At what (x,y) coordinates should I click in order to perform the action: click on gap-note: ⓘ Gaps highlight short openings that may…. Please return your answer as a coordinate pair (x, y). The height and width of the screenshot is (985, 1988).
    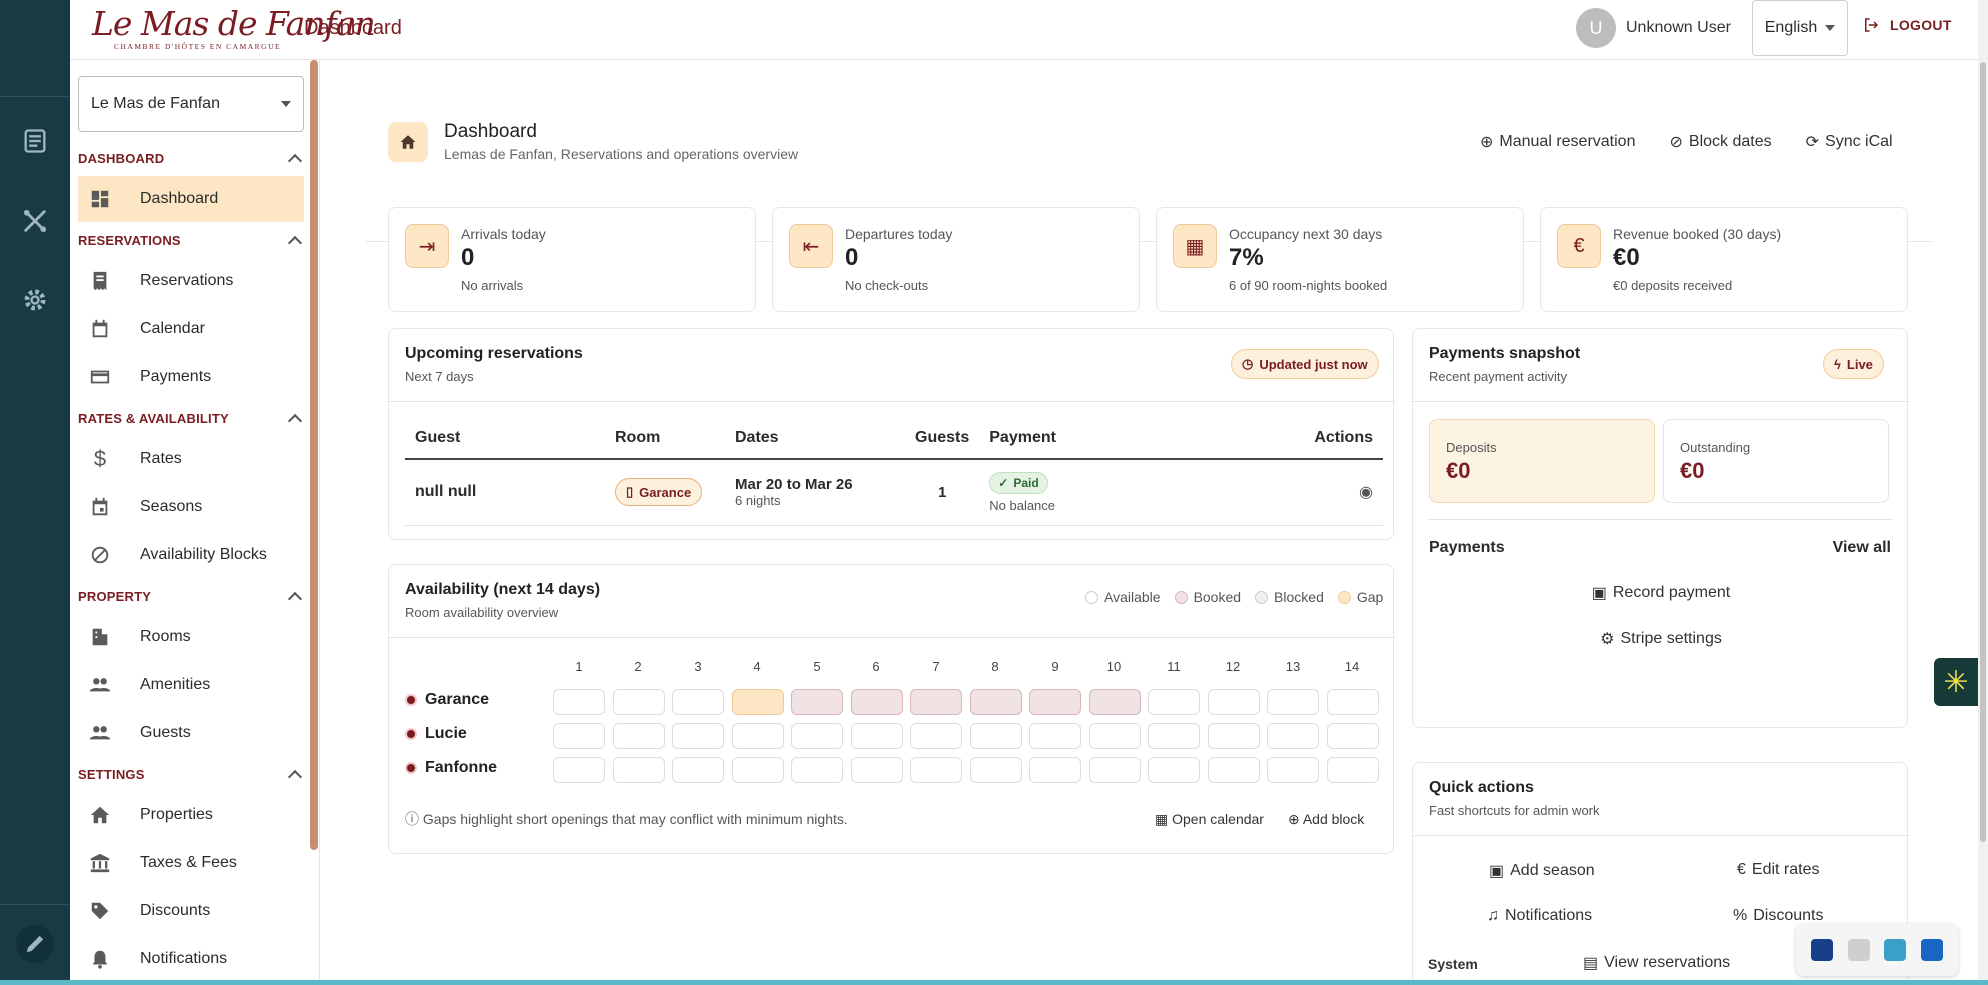
    Looking at the image, I should click on (626, 819).